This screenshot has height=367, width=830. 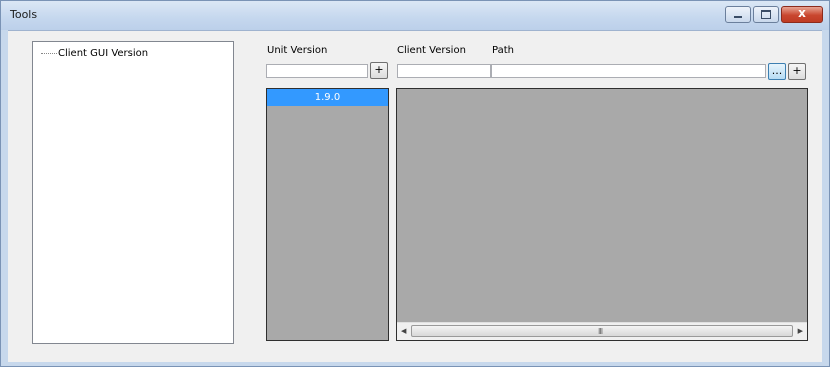 I want to click on tree-item-client-gui-version: Client GUI Version, so click(x=94, y=53).